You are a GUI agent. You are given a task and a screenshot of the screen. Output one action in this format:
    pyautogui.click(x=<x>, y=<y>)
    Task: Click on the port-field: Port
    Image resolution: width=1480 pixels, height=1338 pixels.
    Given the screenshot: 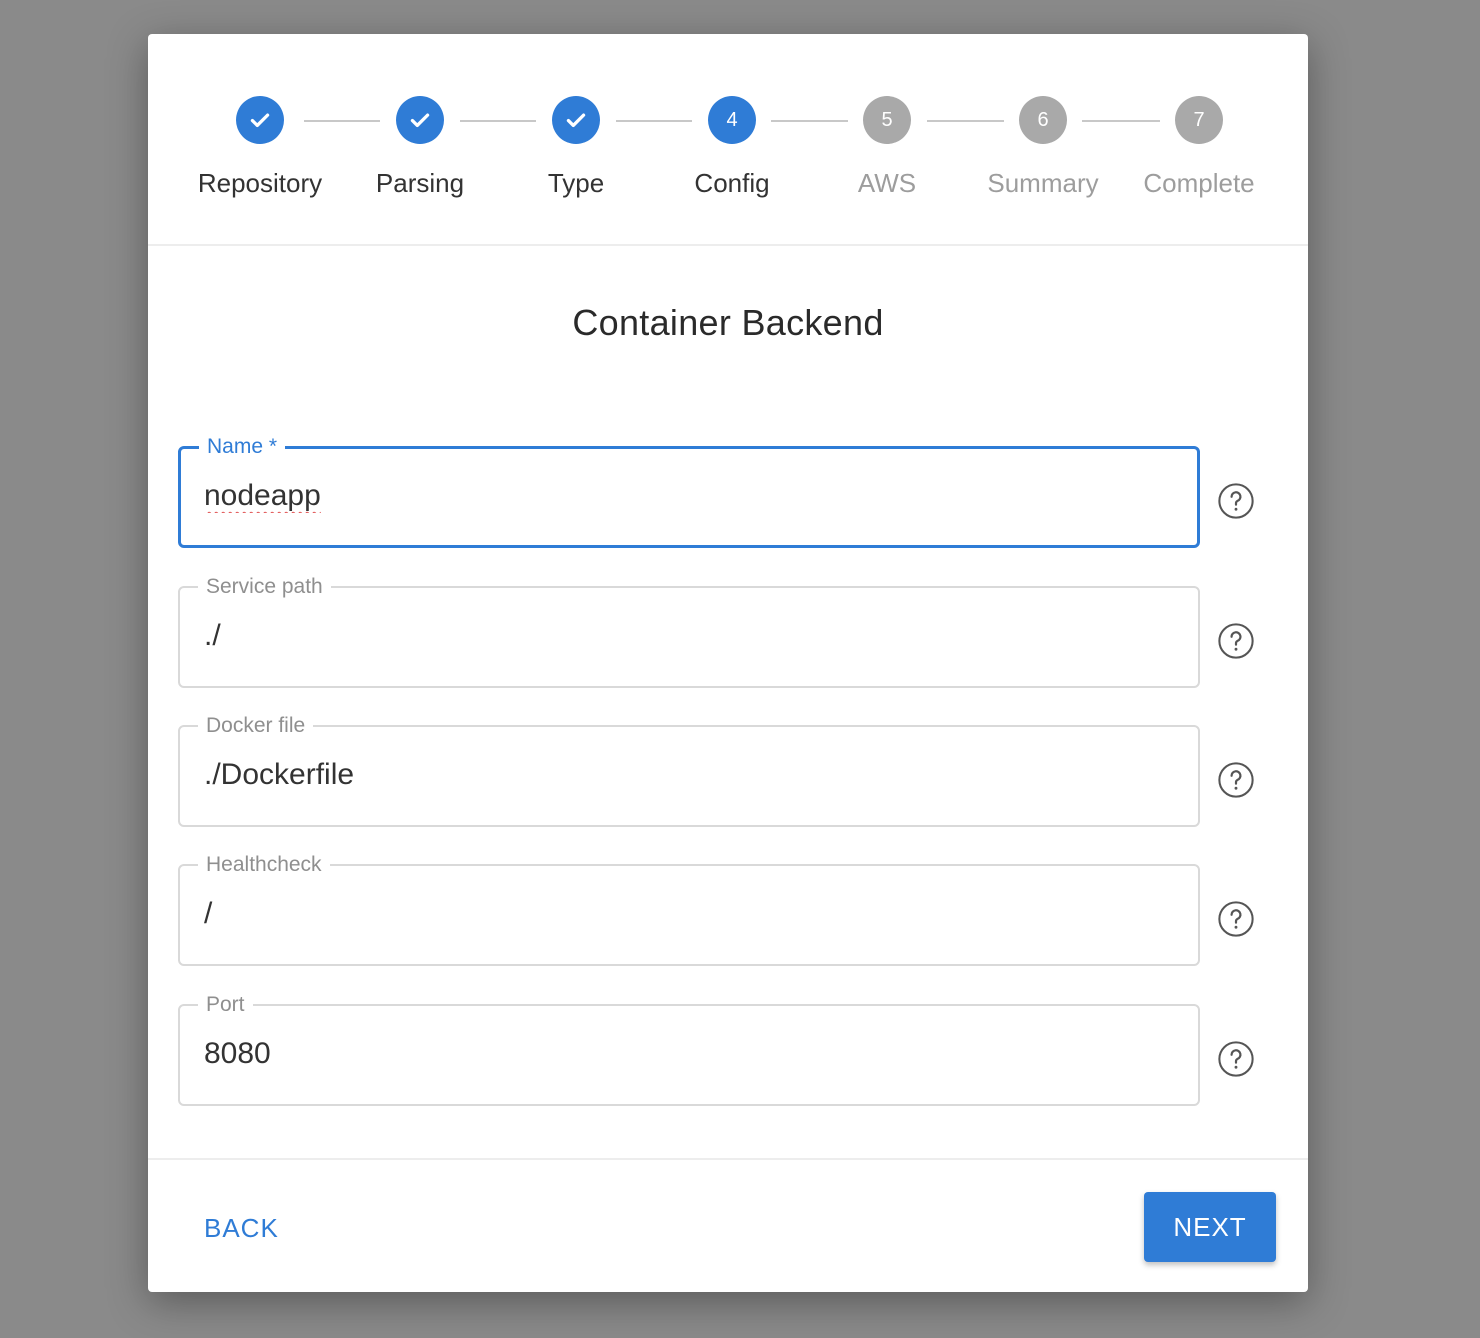 What is the action you would take?
    pyautogui.click(x=689, y=1049)
    